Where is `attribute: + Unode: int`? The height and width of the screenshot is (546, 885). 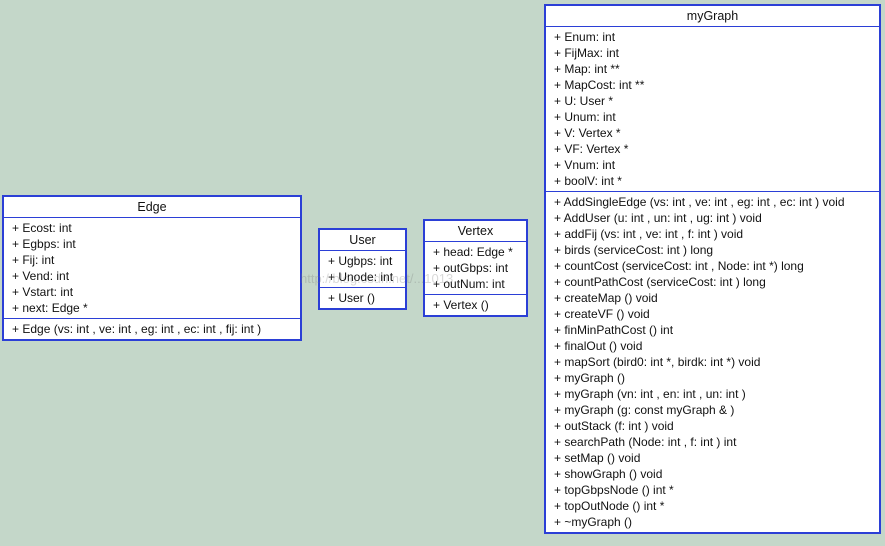 attribute: + Unode: int is located at coordinates (361, 277).